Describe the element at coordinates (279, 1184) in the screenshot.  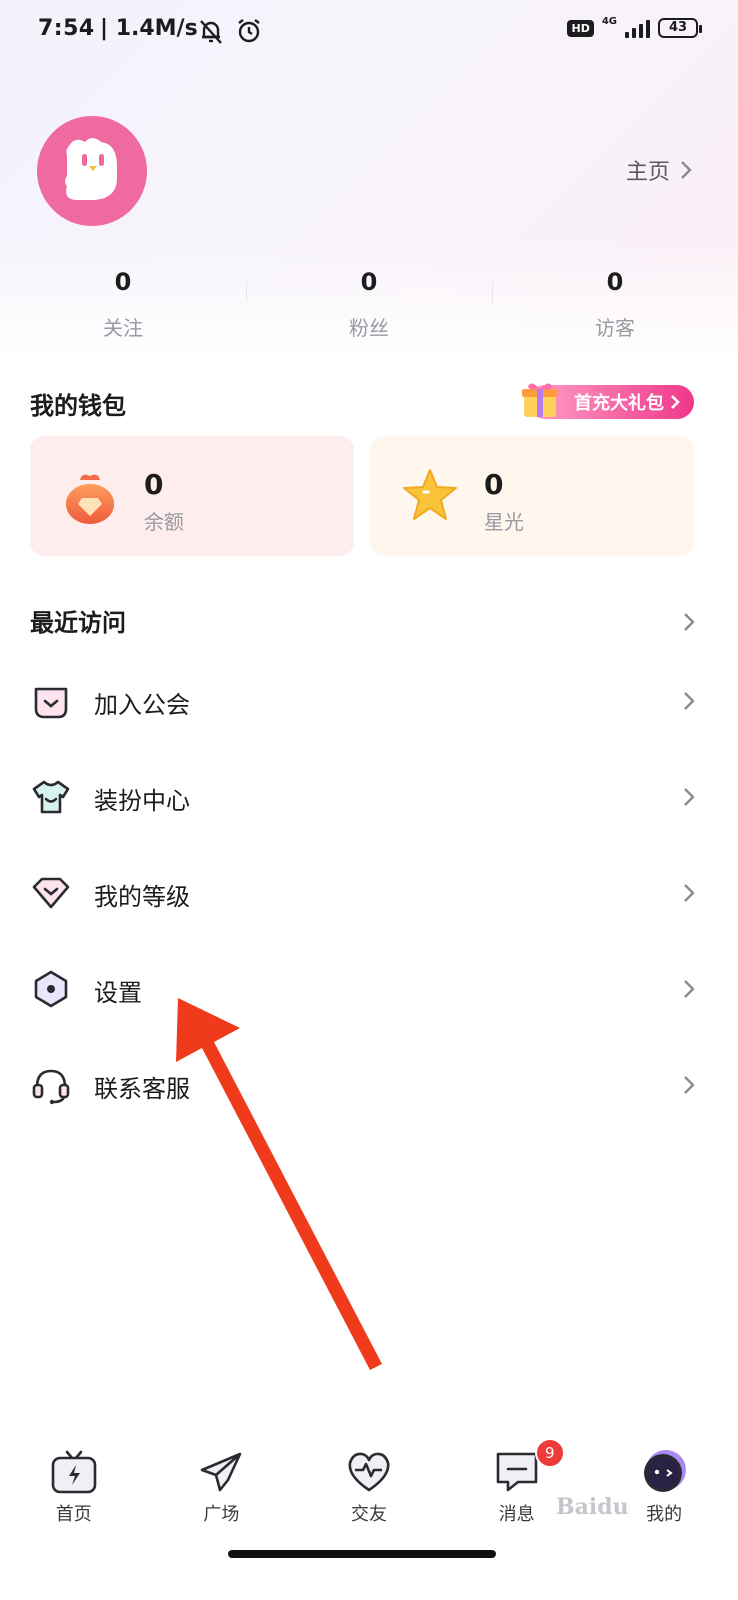
I see `annotation-arrow-icon` at that location.